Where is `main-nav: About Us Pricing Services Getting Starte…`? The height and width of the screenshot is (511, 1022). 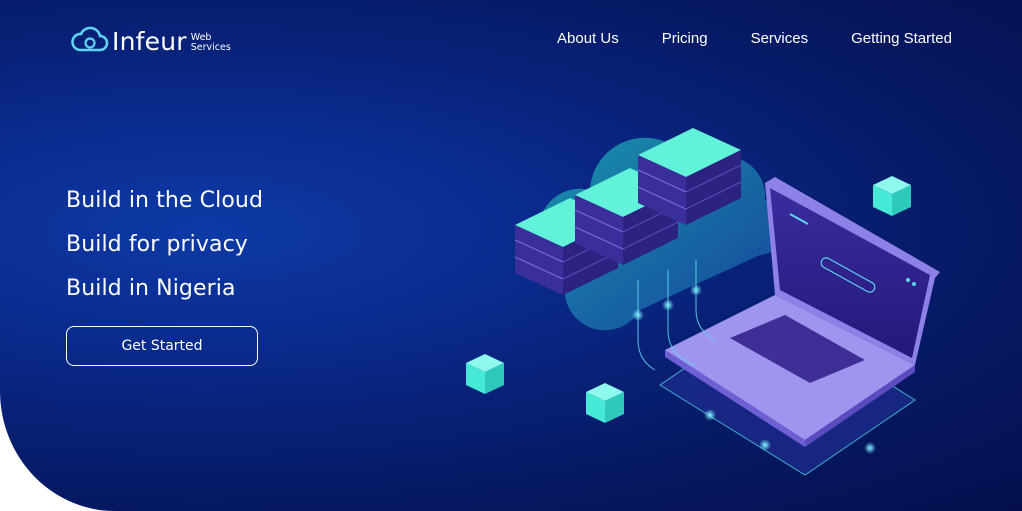
main-nav: About Us Pricing Services Getting Starte… is located at coordinates (733, 38).